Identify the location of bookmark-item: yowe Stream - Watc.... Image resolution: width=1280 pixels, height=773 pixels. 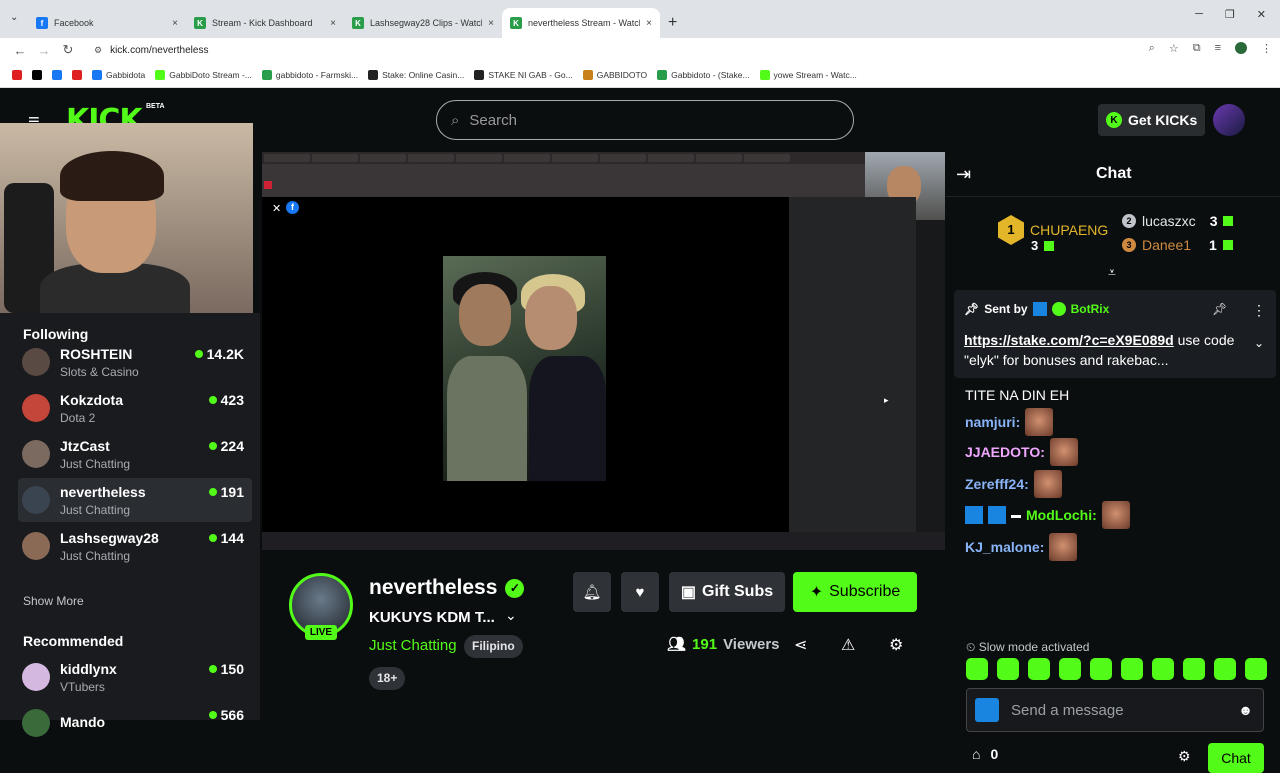
(808, 74).